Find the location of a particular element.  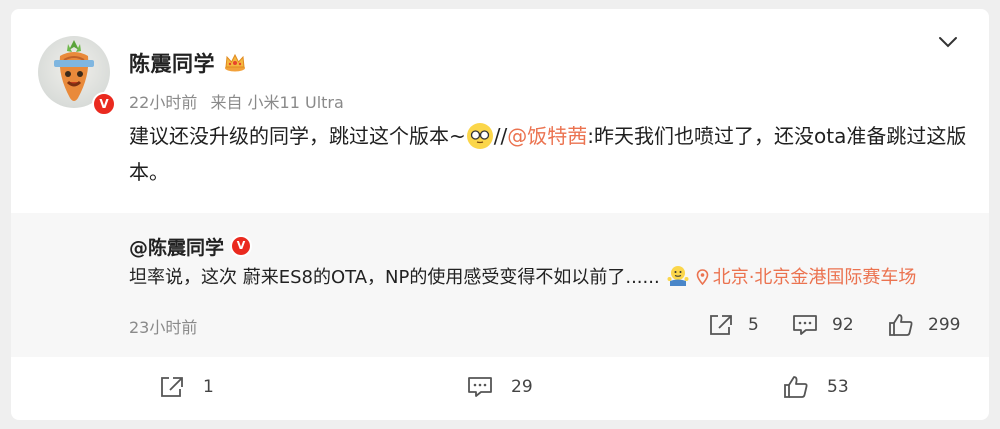

comment-count: 29 is located at coordinates (522, 387).